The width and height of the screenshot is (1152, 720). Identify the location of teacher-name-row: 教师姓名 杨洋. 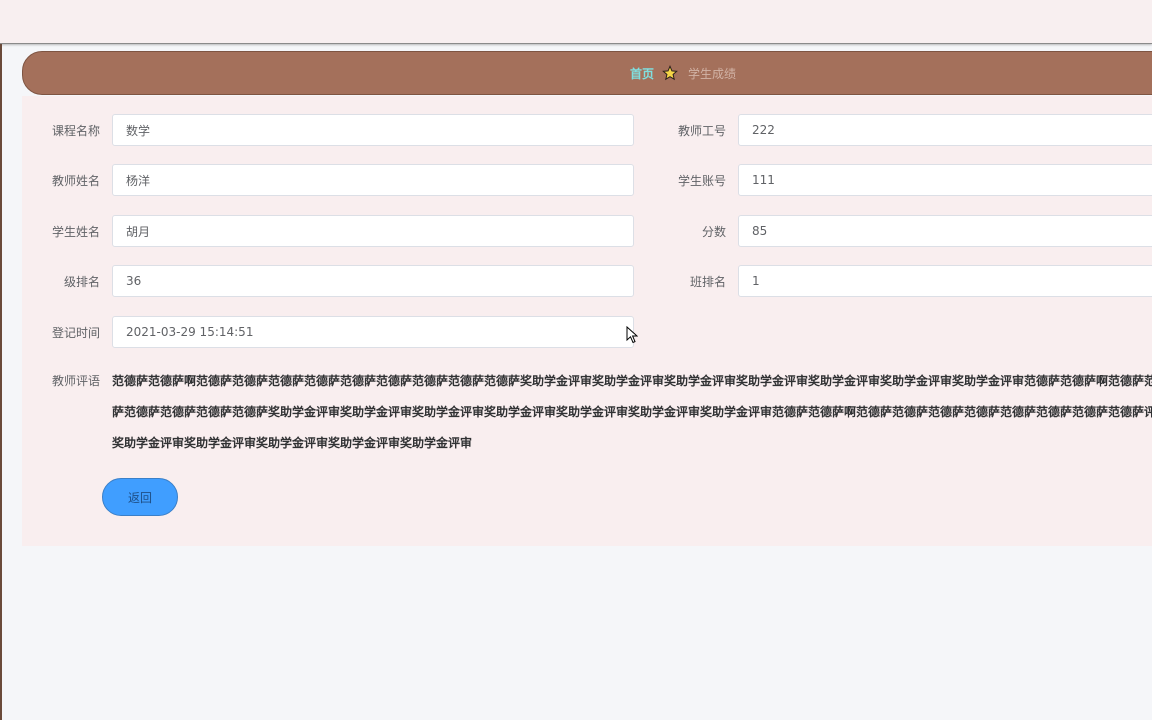
(328, 180).